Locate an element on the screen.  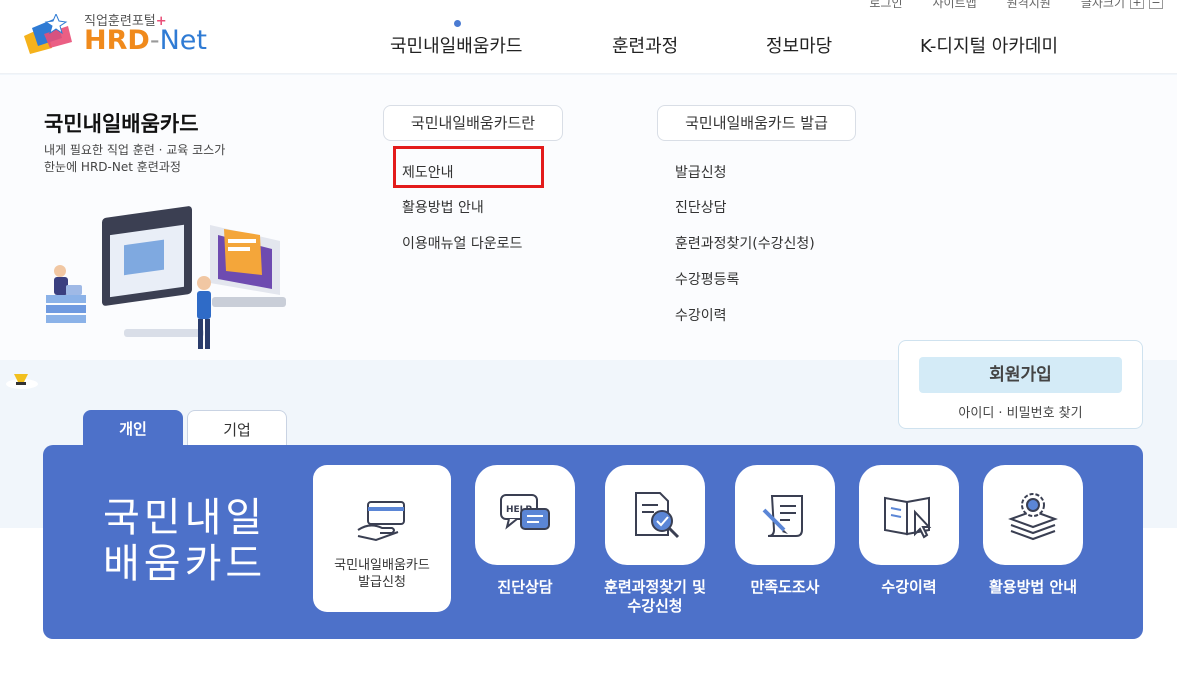
mega-menu-description: 내게 필요한 직업 훈련 · 교육 코스가 한눈에 HRD-Net 훈련과정 is located at coordinates (135, 158).